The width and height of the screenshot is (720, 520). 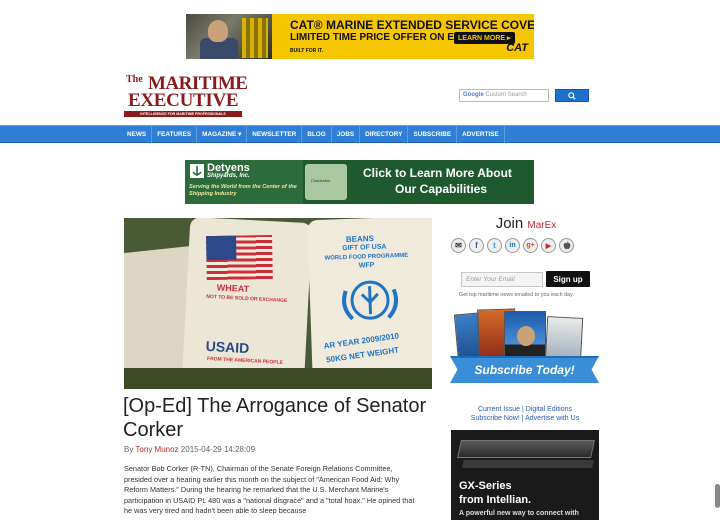 I want to click on gift-label: GIFT OF USA, so click(x=364, y=248).